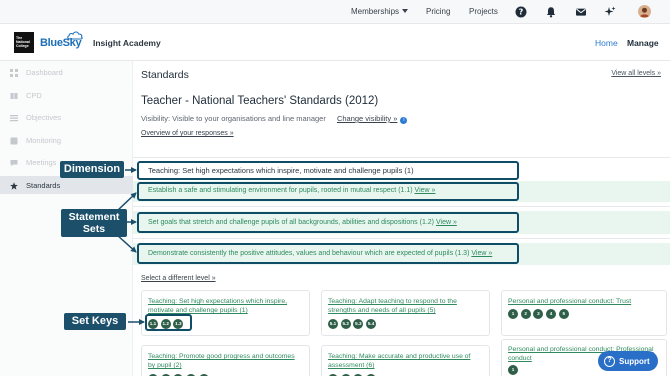 This screenshot has width=670, height=376. What do you see at coordinates (634, 361) in the screenshot?
I see `support-label: Support` at bounding box center [634, 361].